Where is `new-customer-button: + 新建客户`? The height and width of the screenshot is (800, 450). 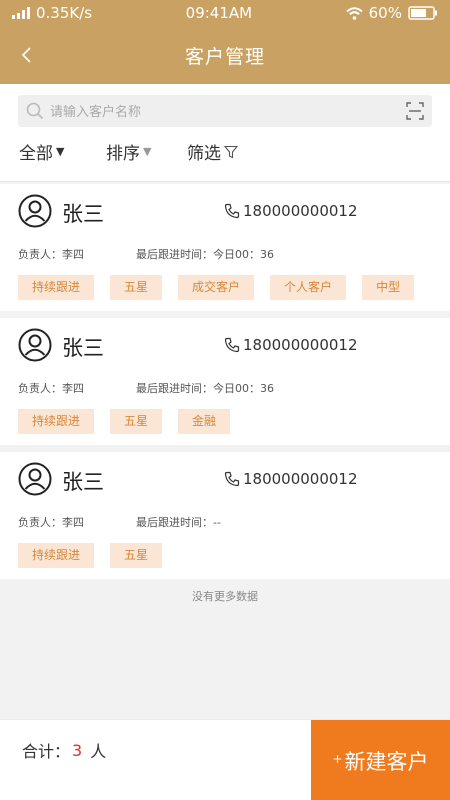 new-customer-button: + 新建客户 is located at coordinates (380, 760).